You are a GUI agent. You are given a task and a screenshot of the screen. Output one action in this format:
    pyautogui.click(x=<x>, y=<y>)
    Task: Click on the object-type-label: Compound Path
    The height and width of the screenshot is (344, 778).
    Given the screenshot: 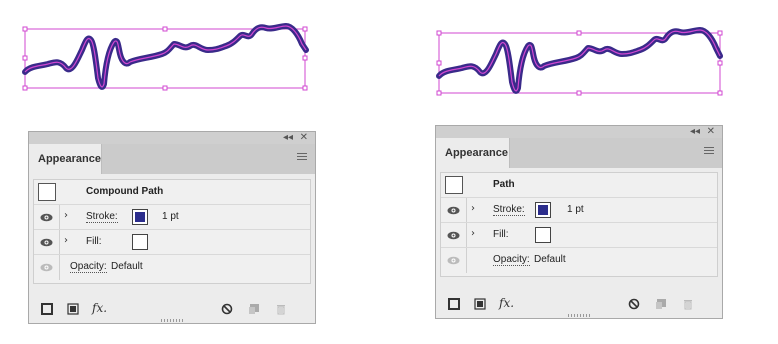 What is the action you would take?
    pyautogui.click(x=125, y=191)
    